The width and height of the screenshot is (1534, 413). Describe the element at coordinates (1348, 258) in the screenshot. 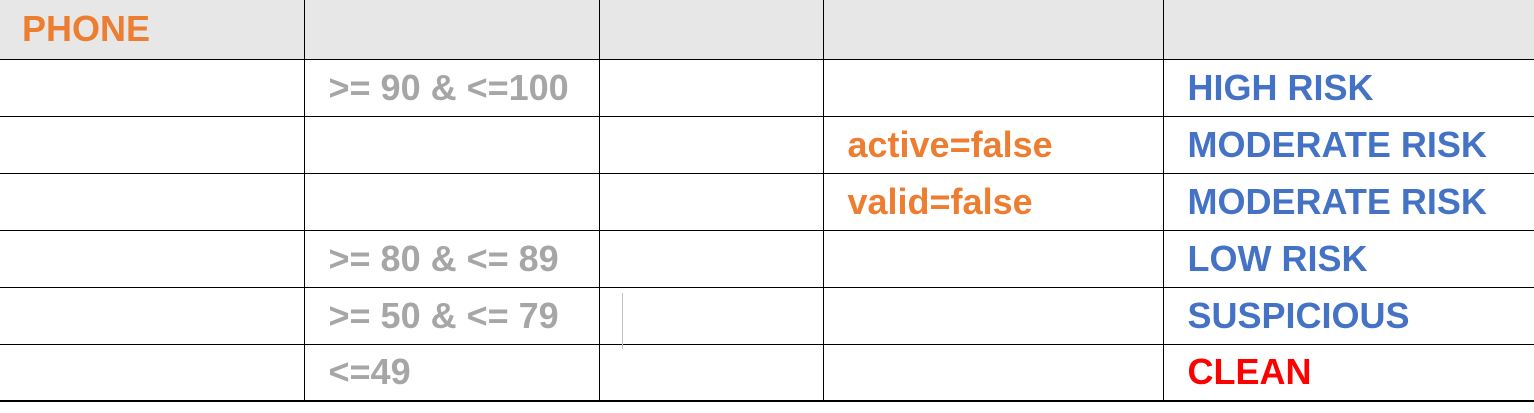

I see `risk-level-cell: LOW RISK` at that location.